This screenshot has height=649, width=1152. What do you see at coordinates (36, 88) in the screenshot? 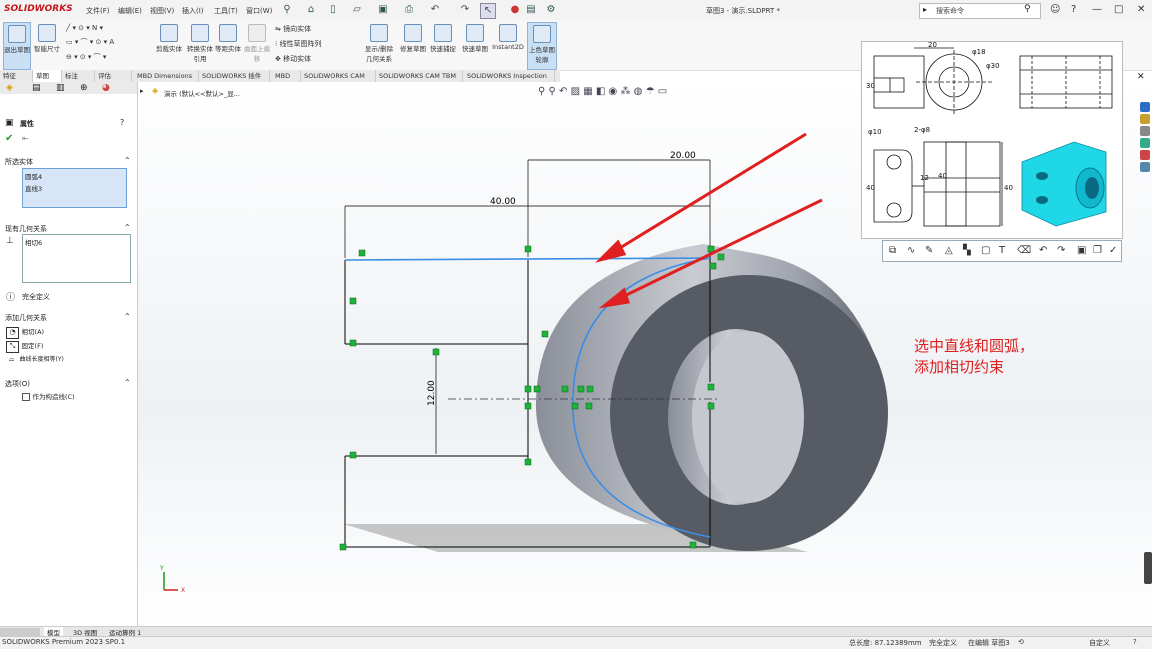
I see `property-manager-icon: ▤` at bounding box center [36, 88].